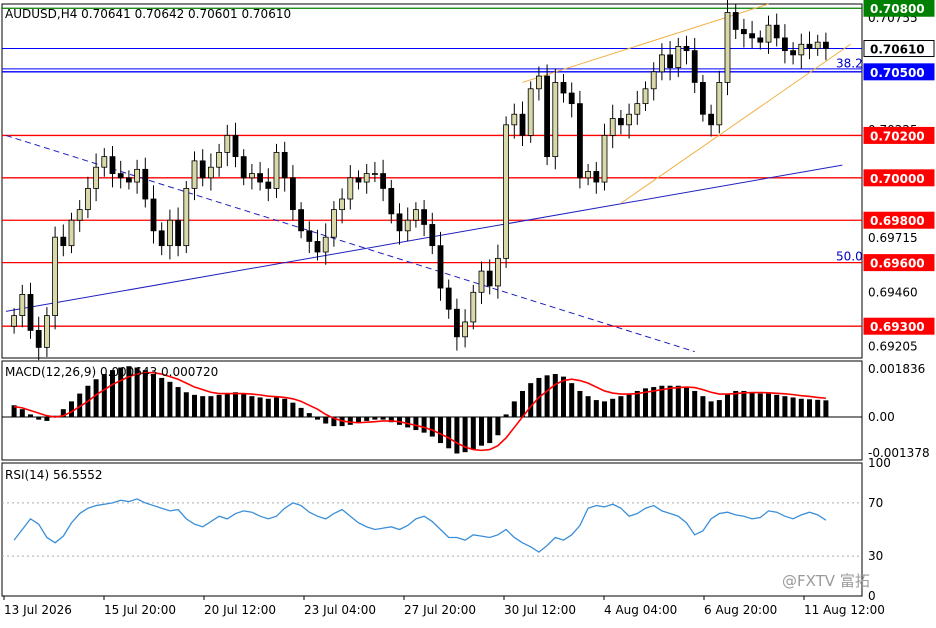 The width and height of the screenshot is (936, 628). What do you see at coordinates (897, 179) in the screenshot?
I see `level-label: 0.70000` at bounding box center [897, 179].